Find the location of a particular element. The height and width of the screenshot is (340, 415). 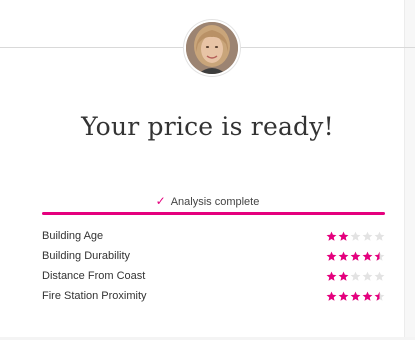

rating-row: Distance From Coast is located at coordinates (213, 276).